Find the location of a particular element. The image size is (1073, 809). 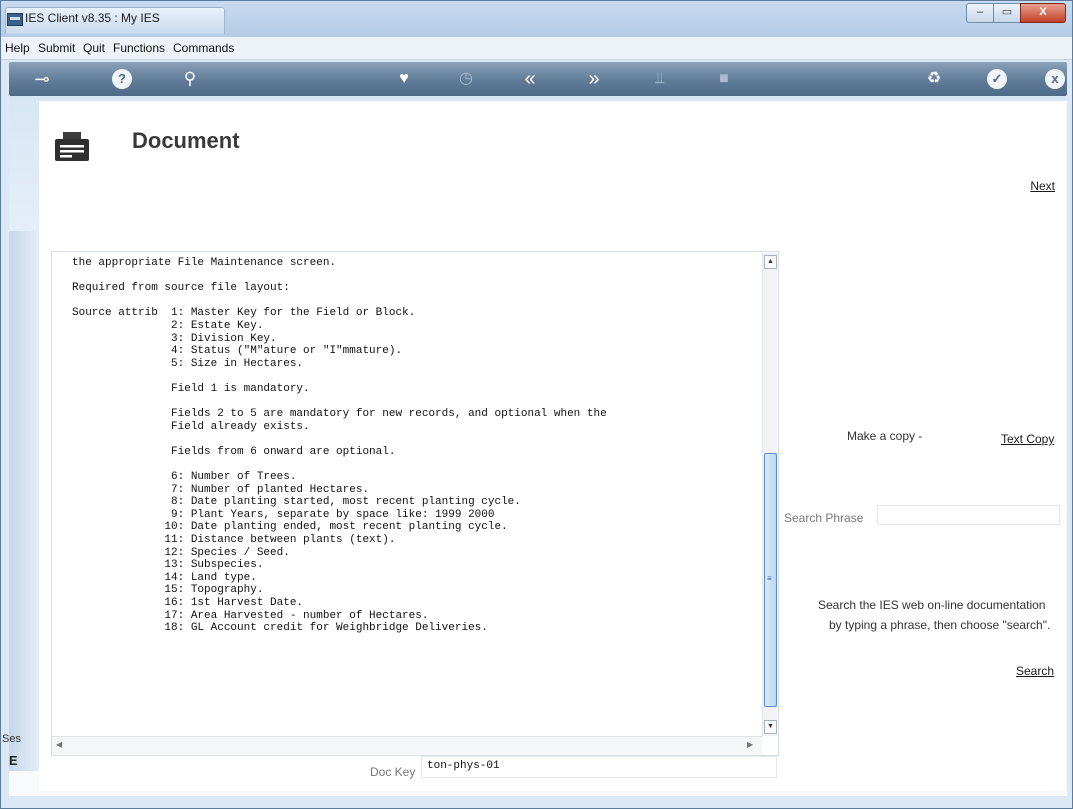

tree-icon: ⫫ is located at coordinates (660, 79).